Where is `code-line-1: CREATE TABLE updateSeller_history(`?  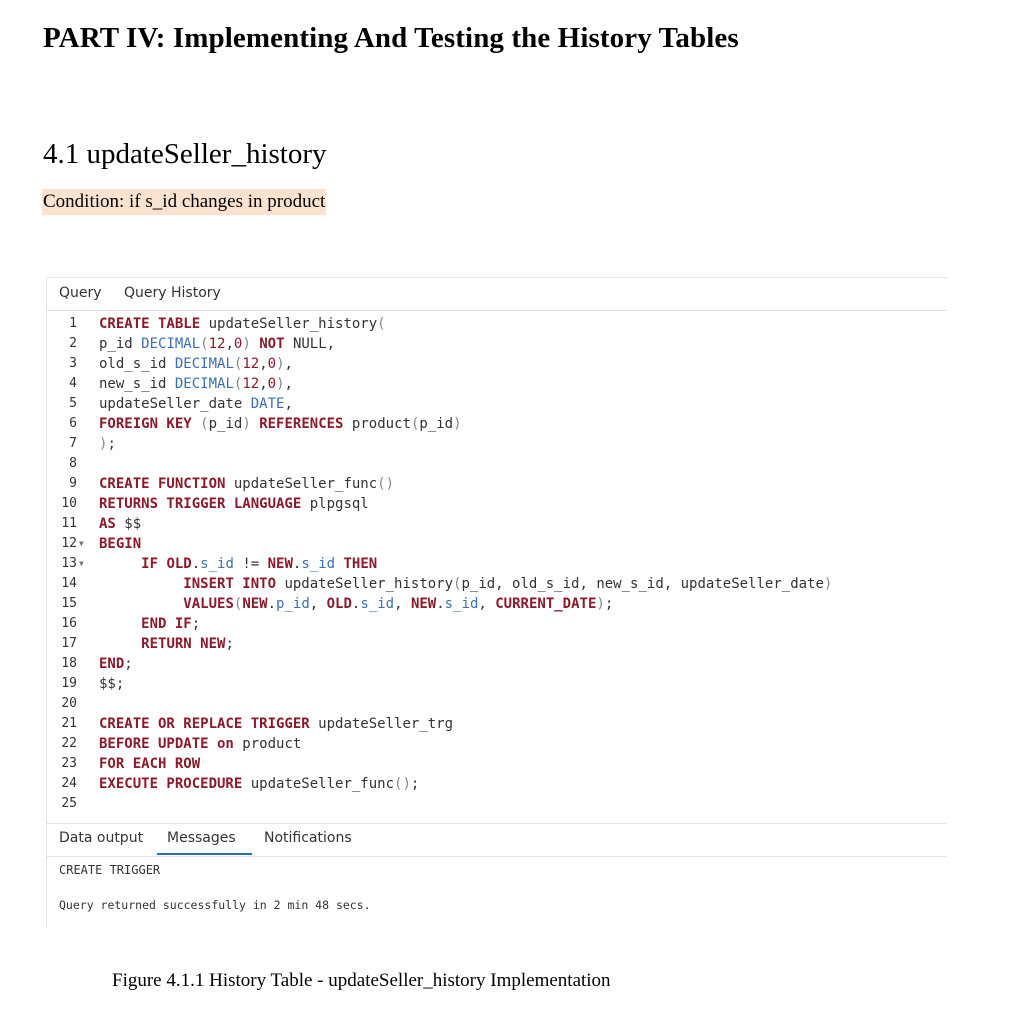
code-line-1: CREATE TABLE updateSeller_history( is located at coordinates (242, 324).